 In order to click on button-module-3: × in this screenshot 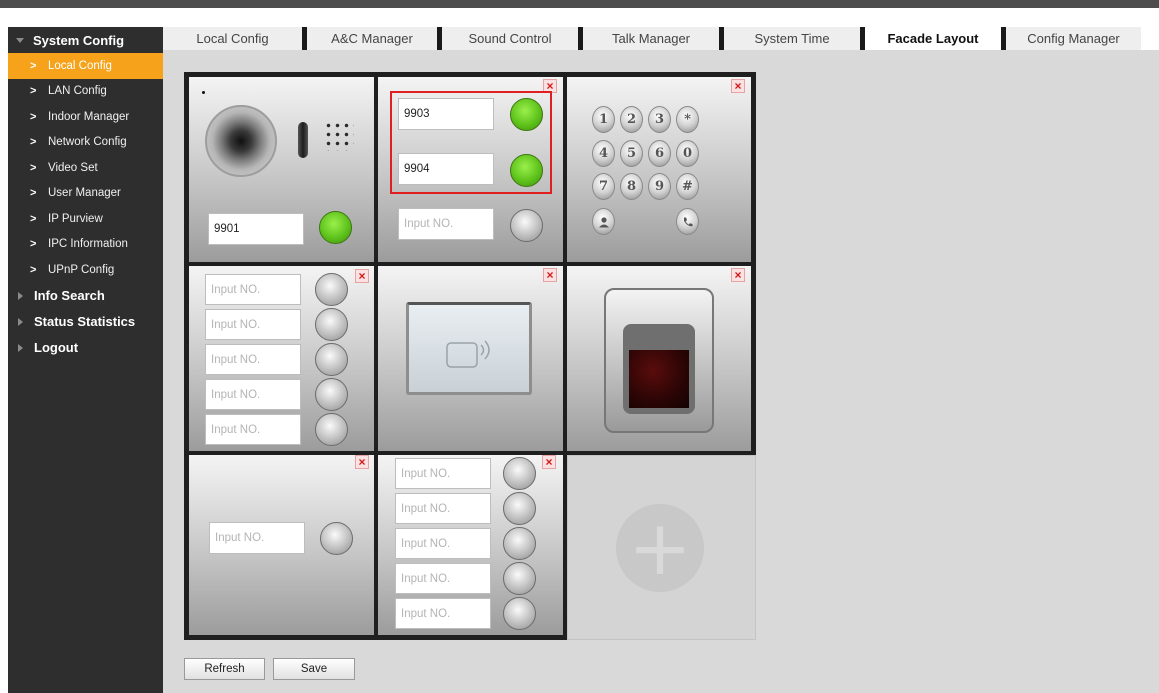, I will do `click(470, 169)`.